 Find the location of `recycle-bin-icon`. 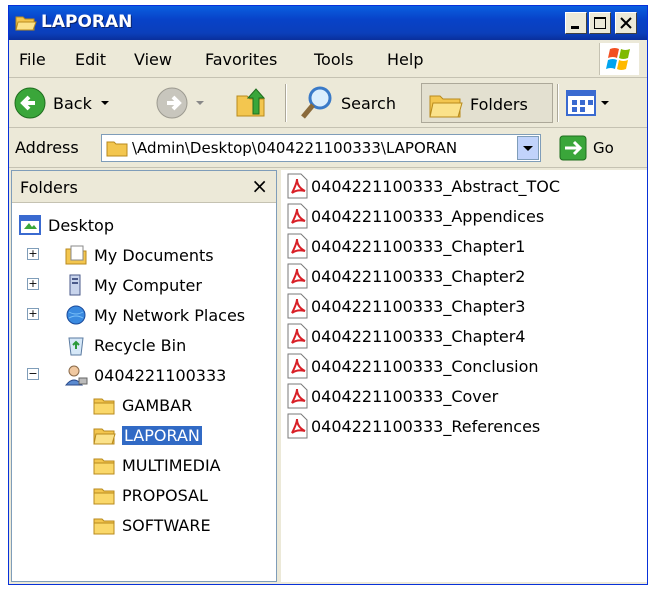

recycle-bin-icon is located at coordinates (76, 346).